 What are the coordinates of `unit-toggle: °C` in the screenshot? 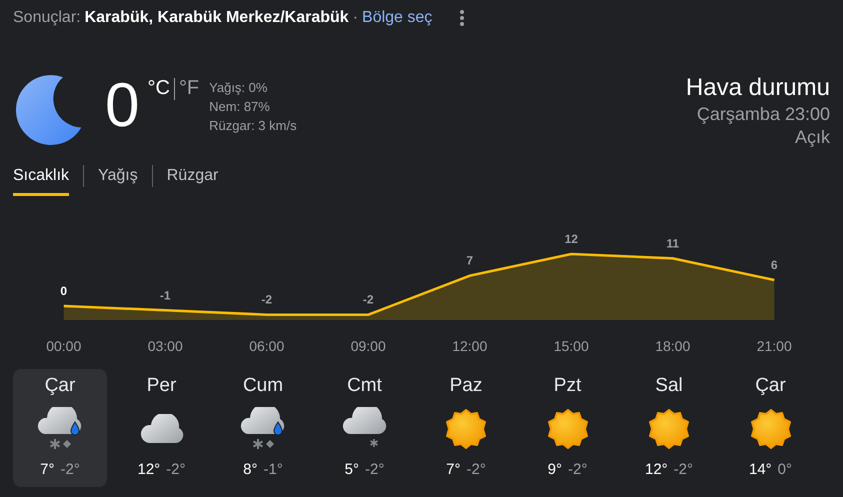 It's located at (158, 88).